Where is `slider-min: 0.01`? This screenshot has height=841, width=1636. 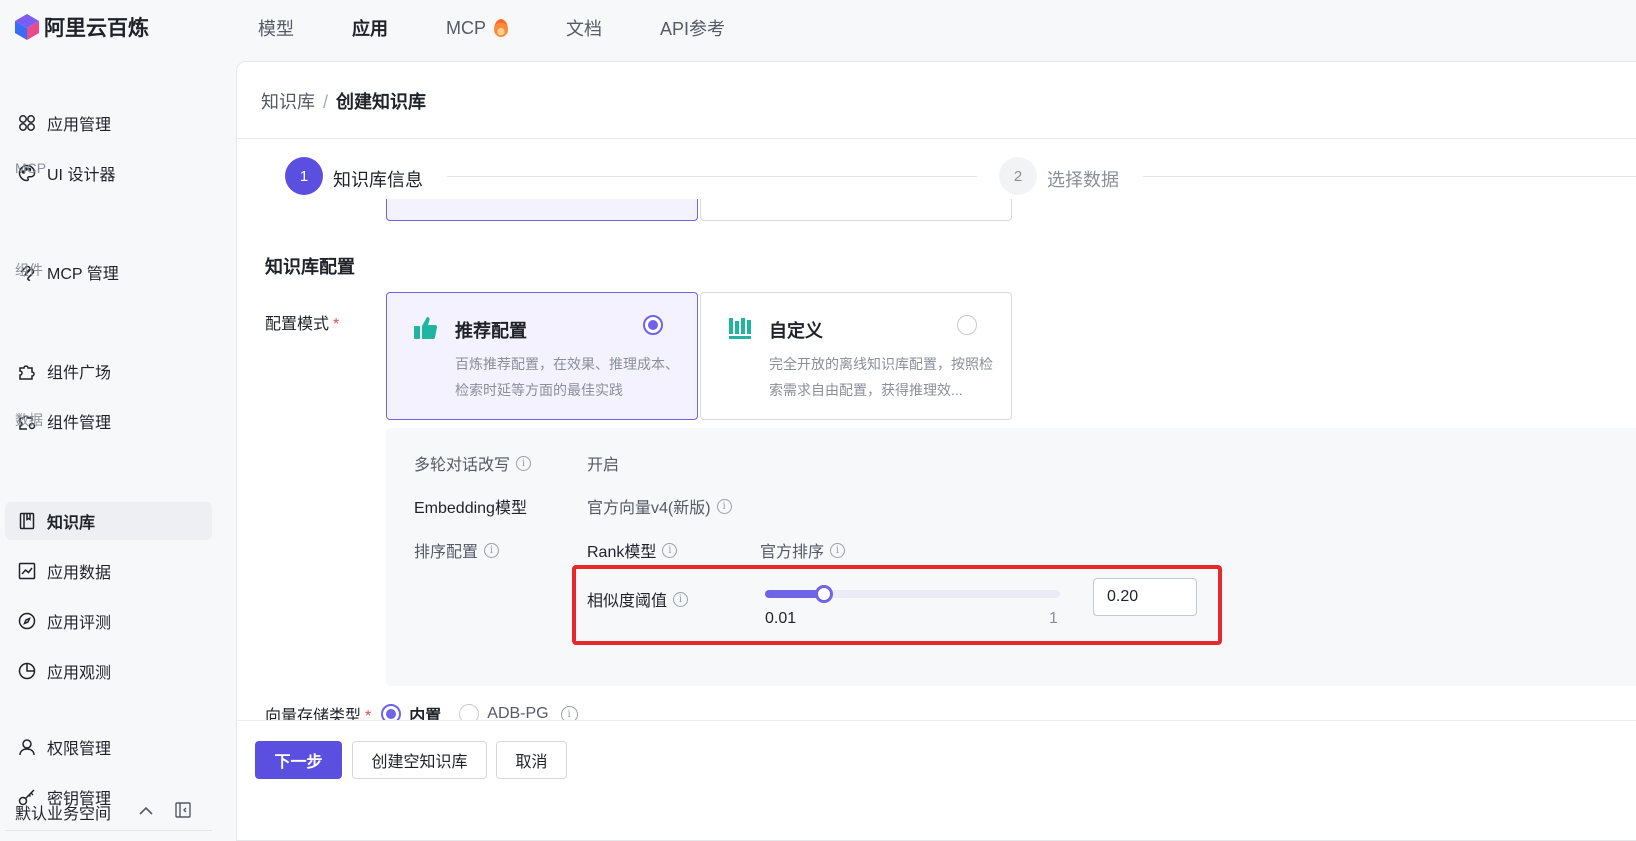
slider-min: 0.01 is located at coordinates (781, 618).